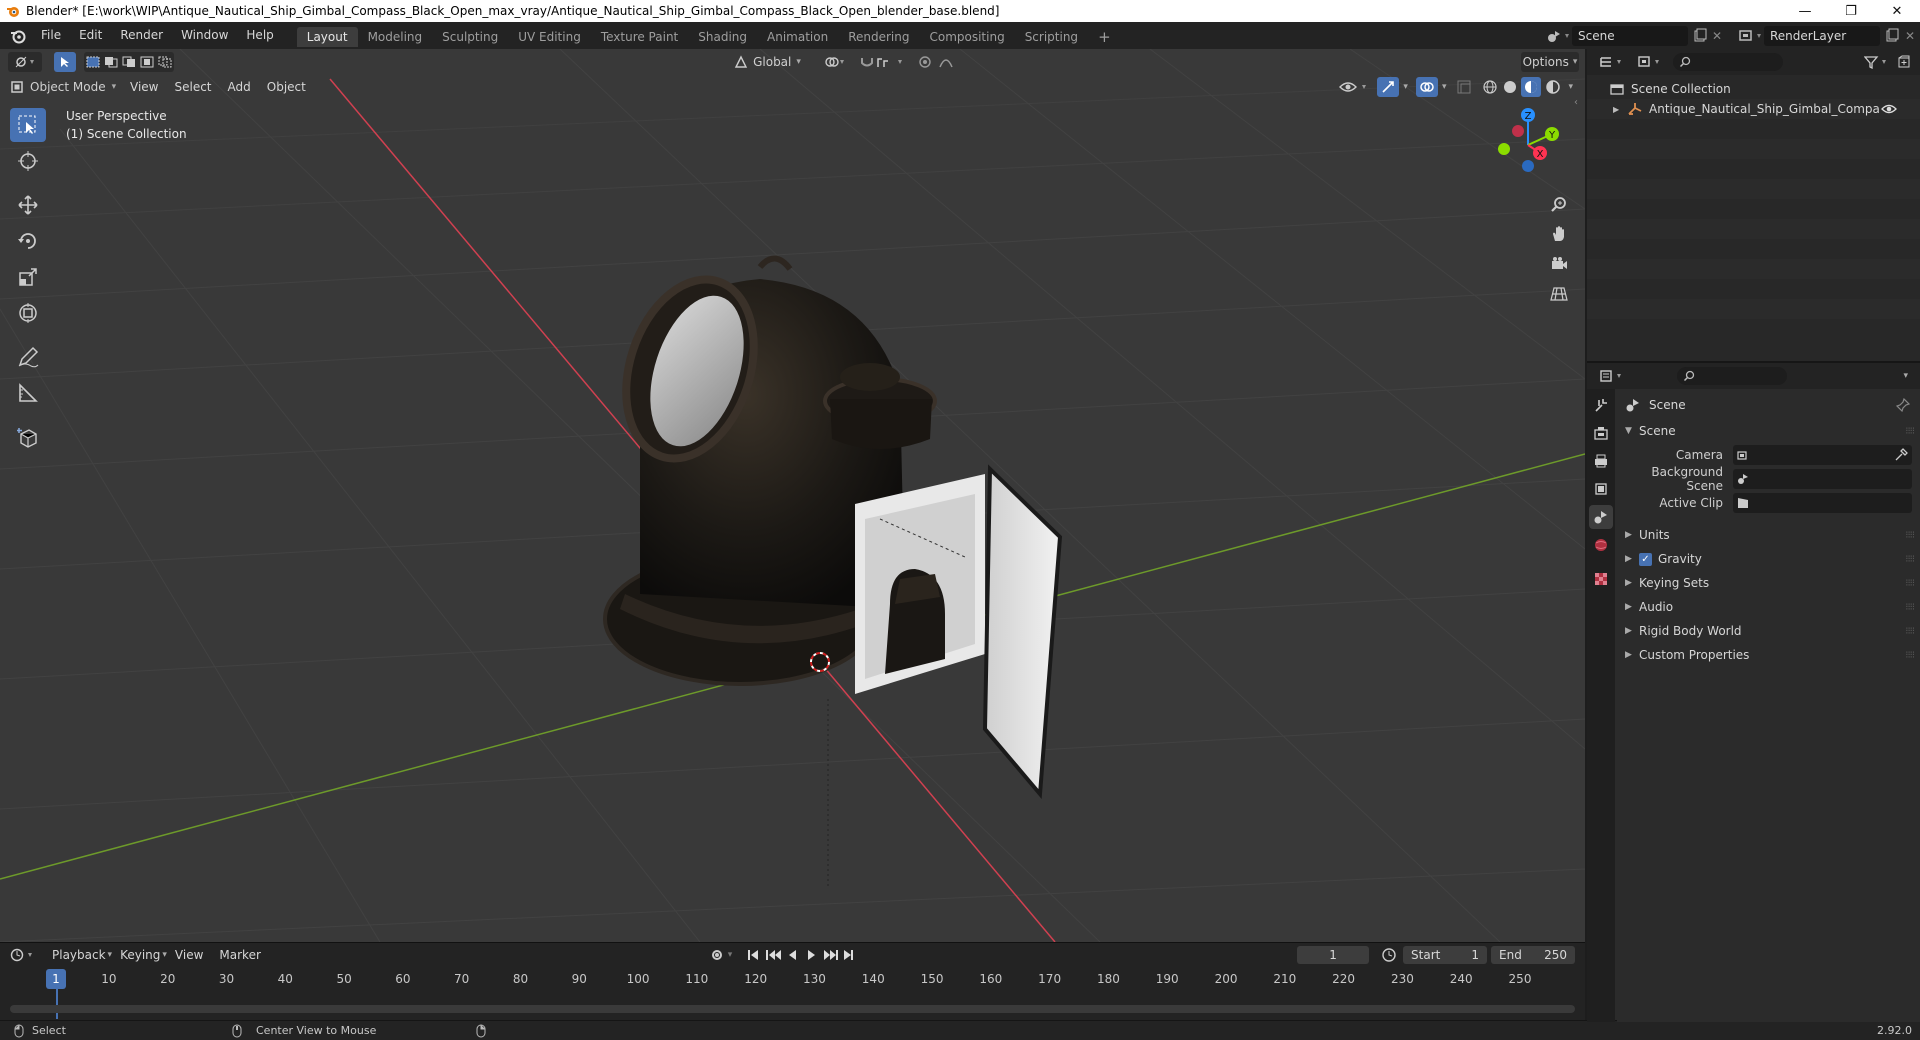  I want to click on xray-toggle-icon, so click(1464, 87).